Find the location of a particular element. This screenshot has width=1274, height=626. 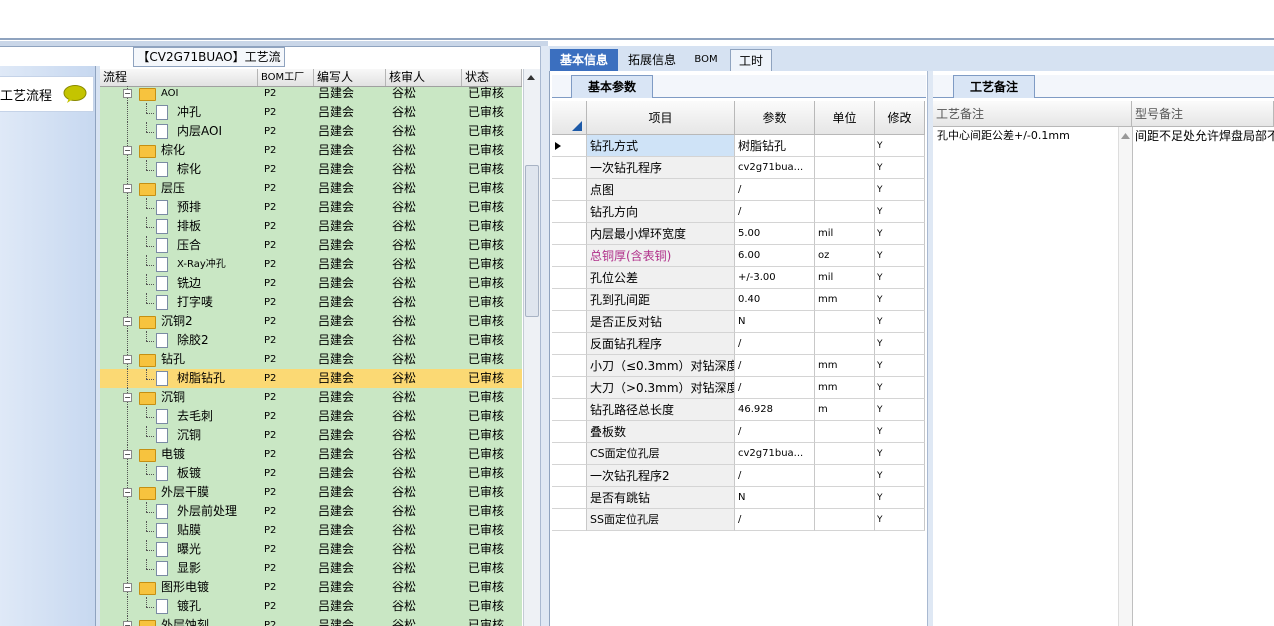

param-cell-value: 0.40 is located at coordinates (775, 300).